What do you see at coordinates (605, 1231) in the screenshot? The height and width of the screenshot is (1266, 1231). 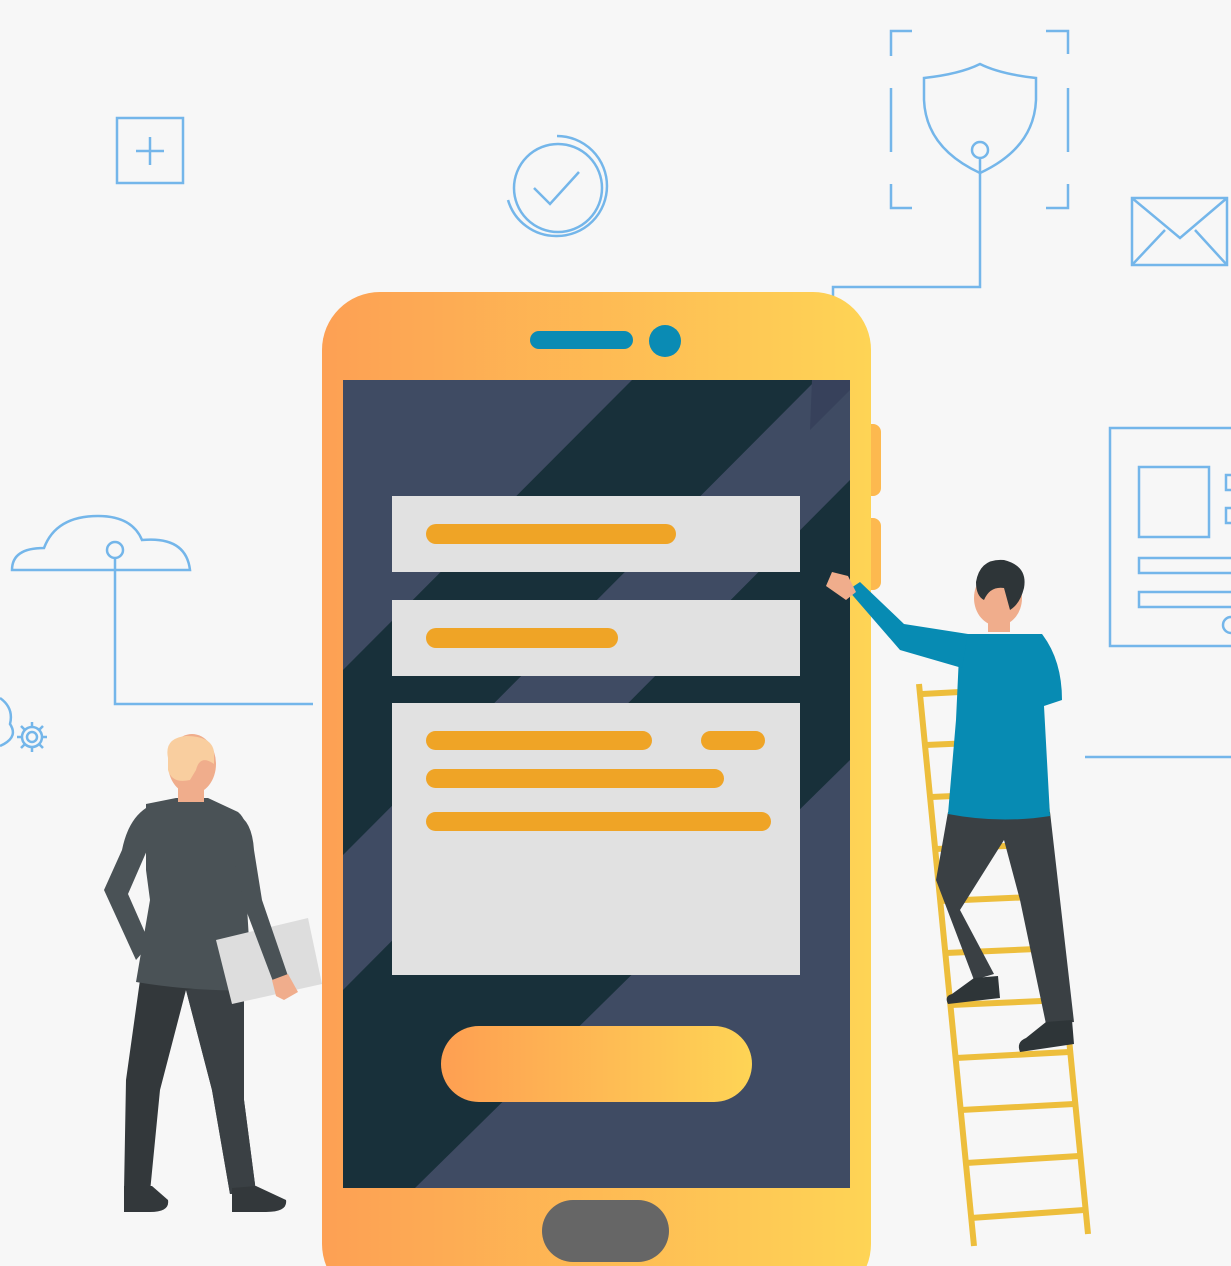 I see `phone-home-button` at bounding box center [605, 1231].